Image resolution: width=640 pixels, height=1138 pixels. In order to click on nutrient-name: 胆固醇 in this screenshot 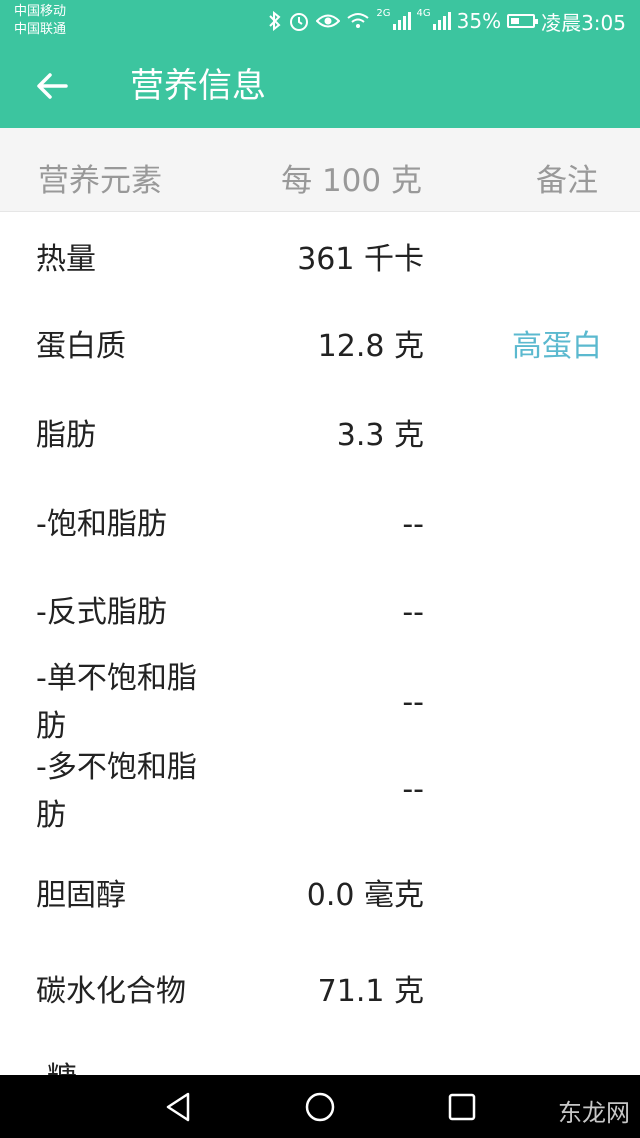, I will do `click(81, 895)`.